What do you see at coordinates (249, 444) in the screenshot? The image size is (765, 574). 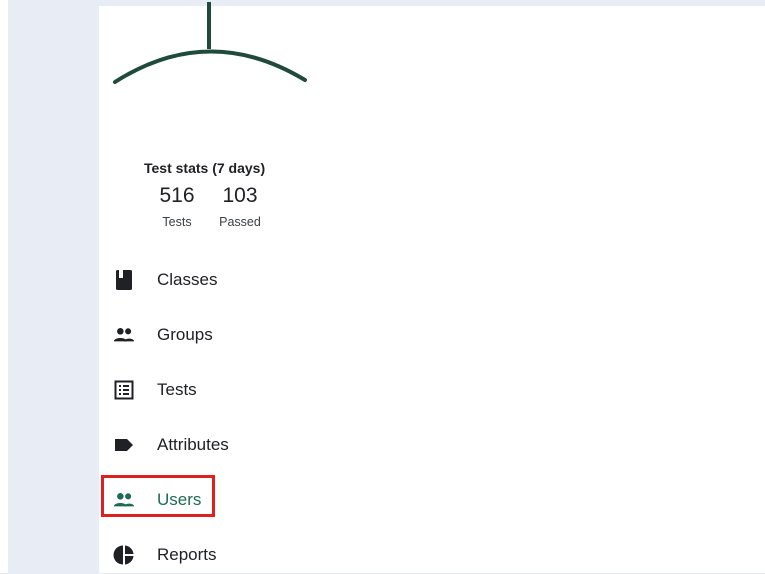 I see `sidebar-item-attributes: Attributes` at bounding box center [249, 444].